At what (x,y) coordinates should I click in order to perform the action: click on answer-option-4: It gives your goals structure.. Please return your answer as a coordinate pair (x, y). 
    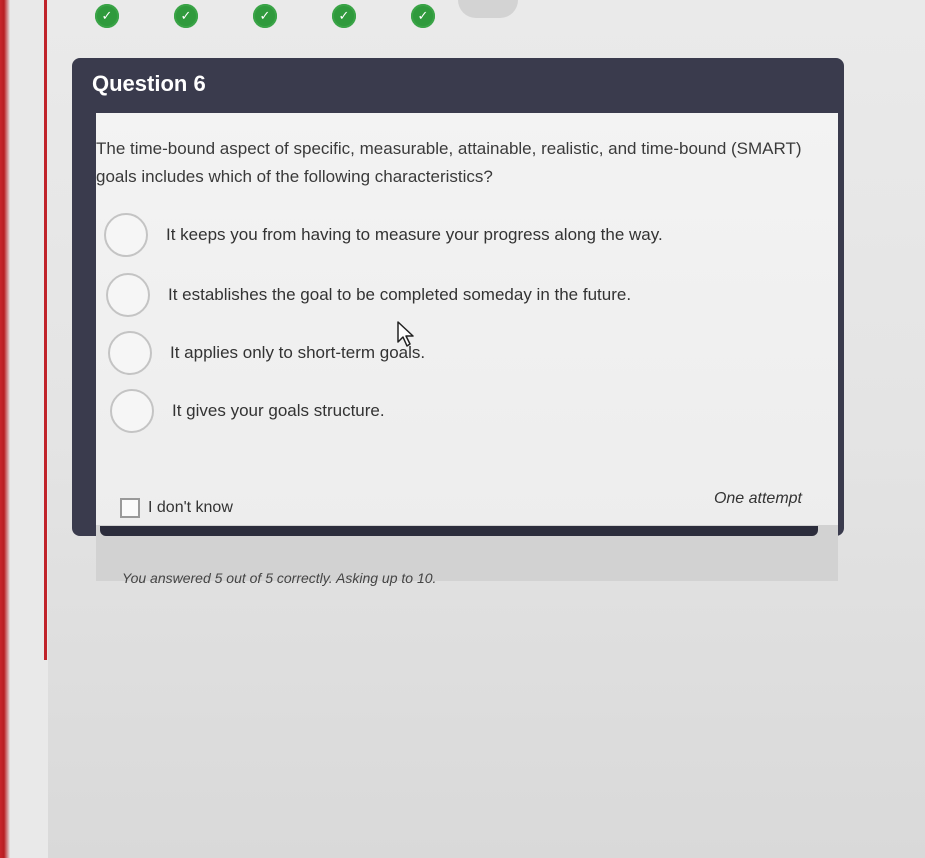
    Looking at the image, I should click on (247, 411).